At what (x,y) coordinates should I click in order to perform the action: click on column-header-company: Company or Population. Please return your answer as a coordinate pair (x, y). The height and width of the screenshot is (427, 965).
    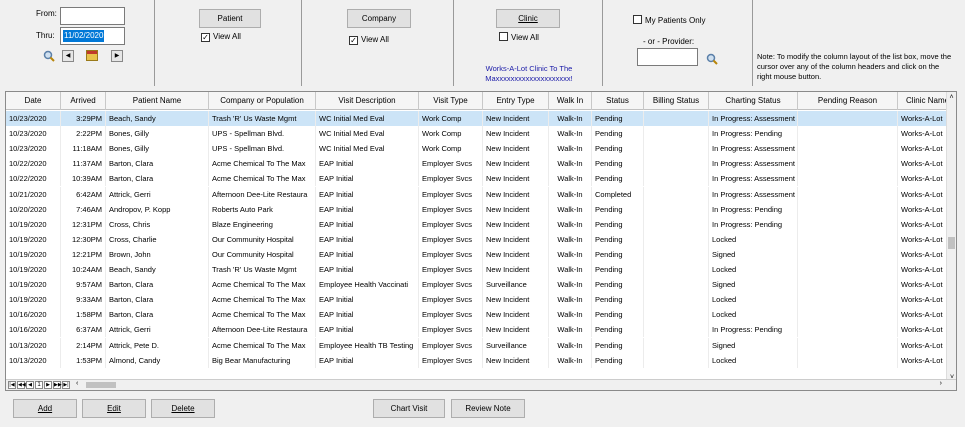
    Looking at the image, I should click on (262, 101).